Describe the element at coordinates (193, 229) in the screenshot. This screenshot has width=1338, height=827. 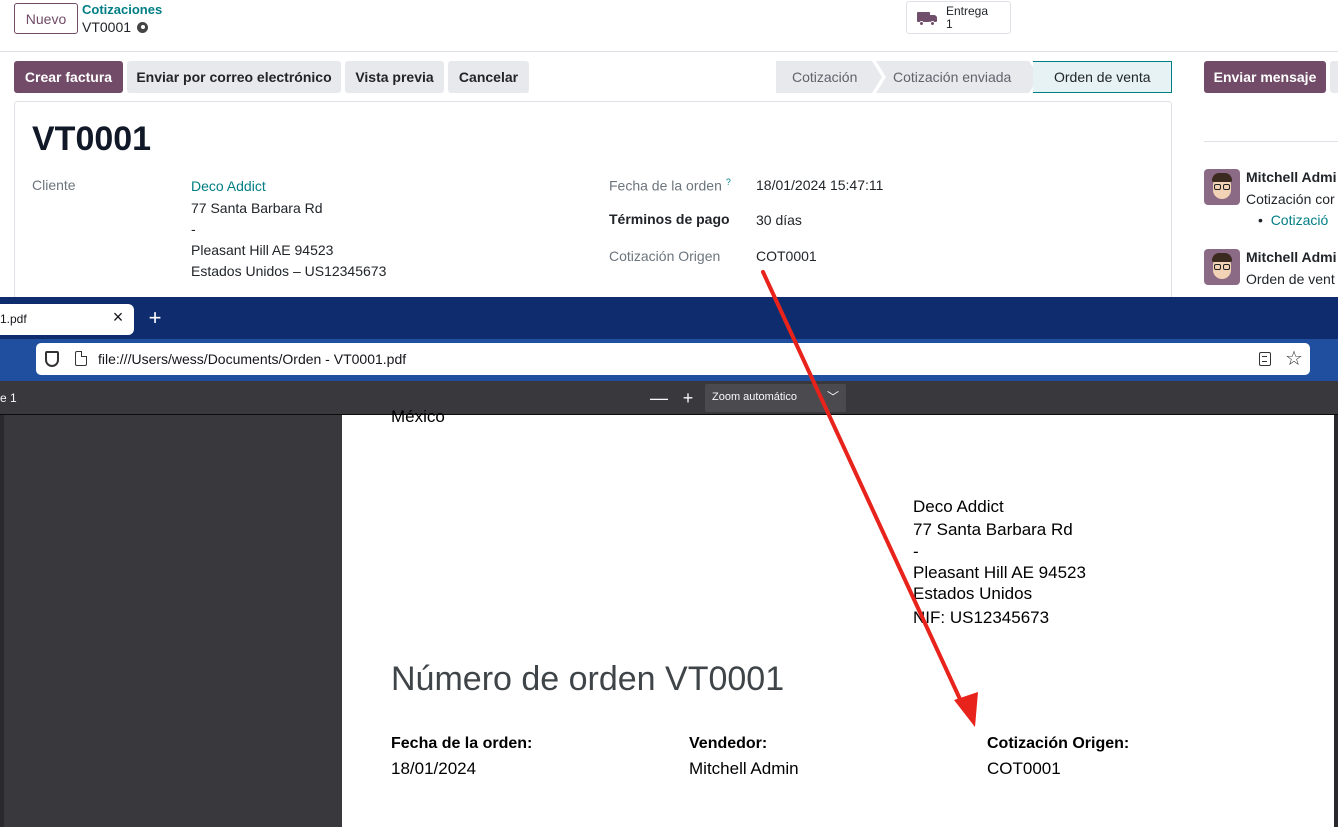
I see `customer-address-line: -` at that location.